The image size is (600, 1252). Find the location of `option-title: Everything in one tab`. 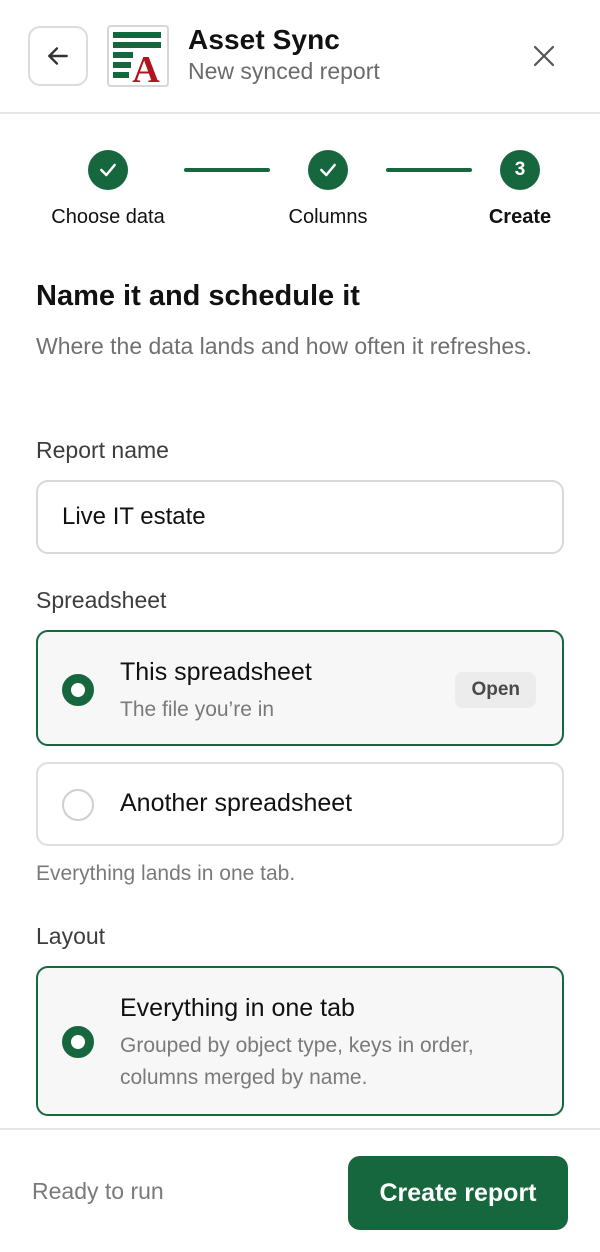

option-title: Everything in one tab is located at coordinates (237, 1008).